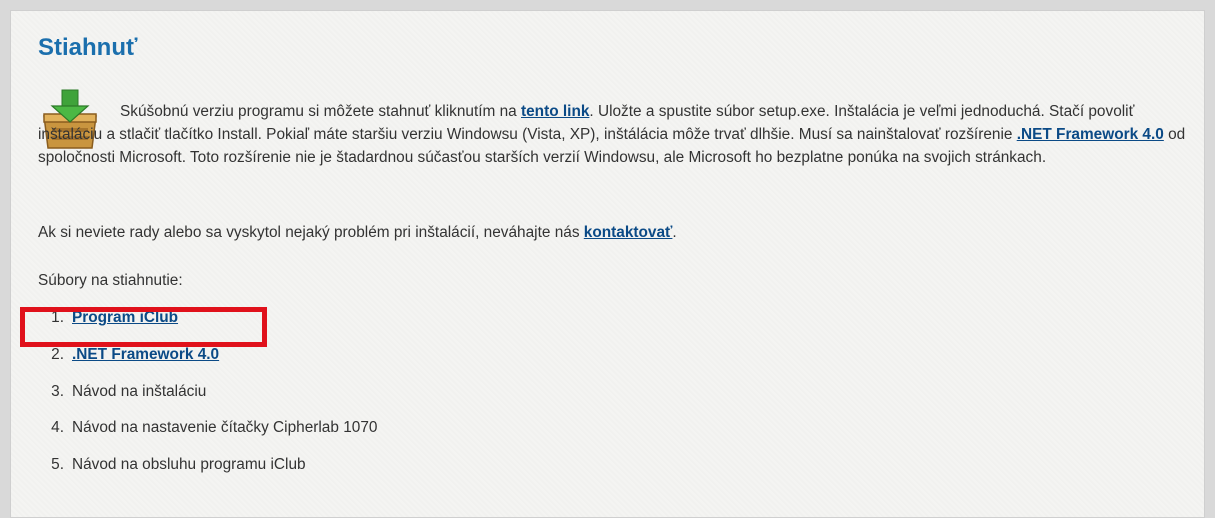 The width and height of the screenshot is (1215, 518). I want to click on files-heading: Súbory na stiahnutie:, so click(110, 280).